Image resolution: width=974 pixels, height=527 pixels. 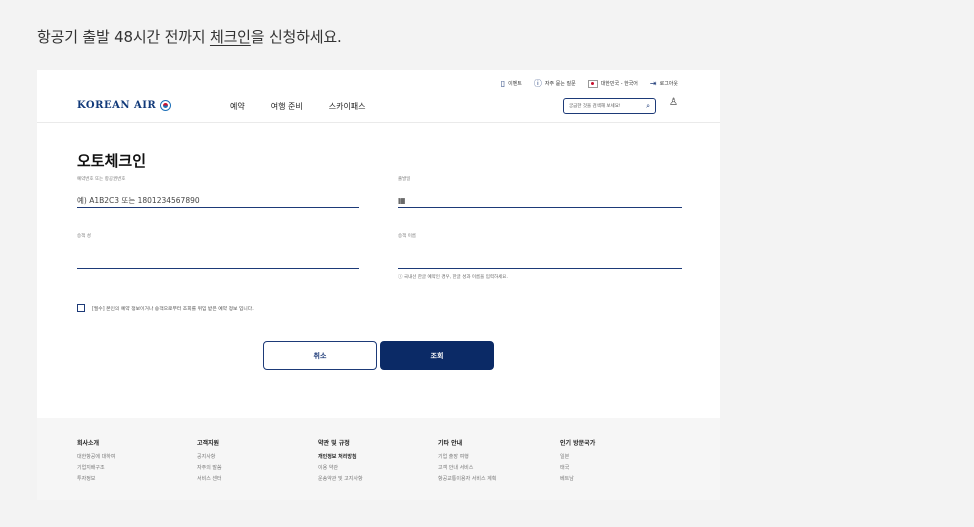 What do you see at coordinates (577, 457) in the screenshot?
I see `footer-link: 일본` at bounding box center [577, 457].